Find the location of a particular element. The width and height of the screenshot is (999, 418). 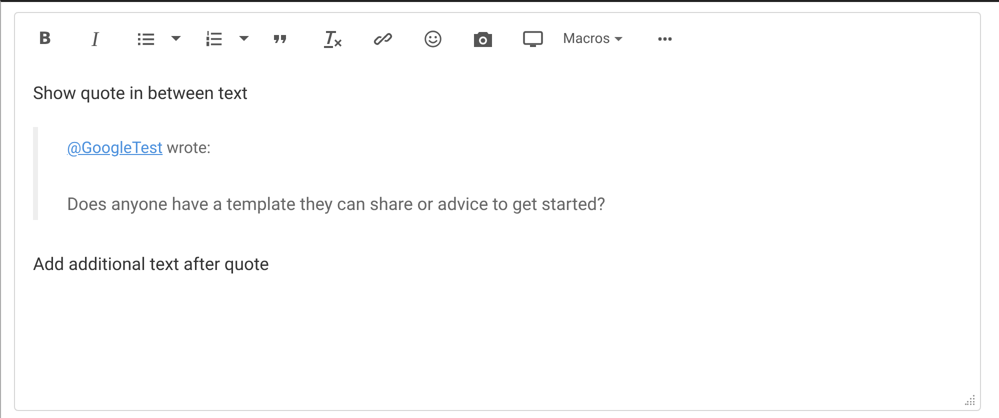

quote-text: Does anyone have a template they can share or advice to get started? is located at coordinates (336, 205).